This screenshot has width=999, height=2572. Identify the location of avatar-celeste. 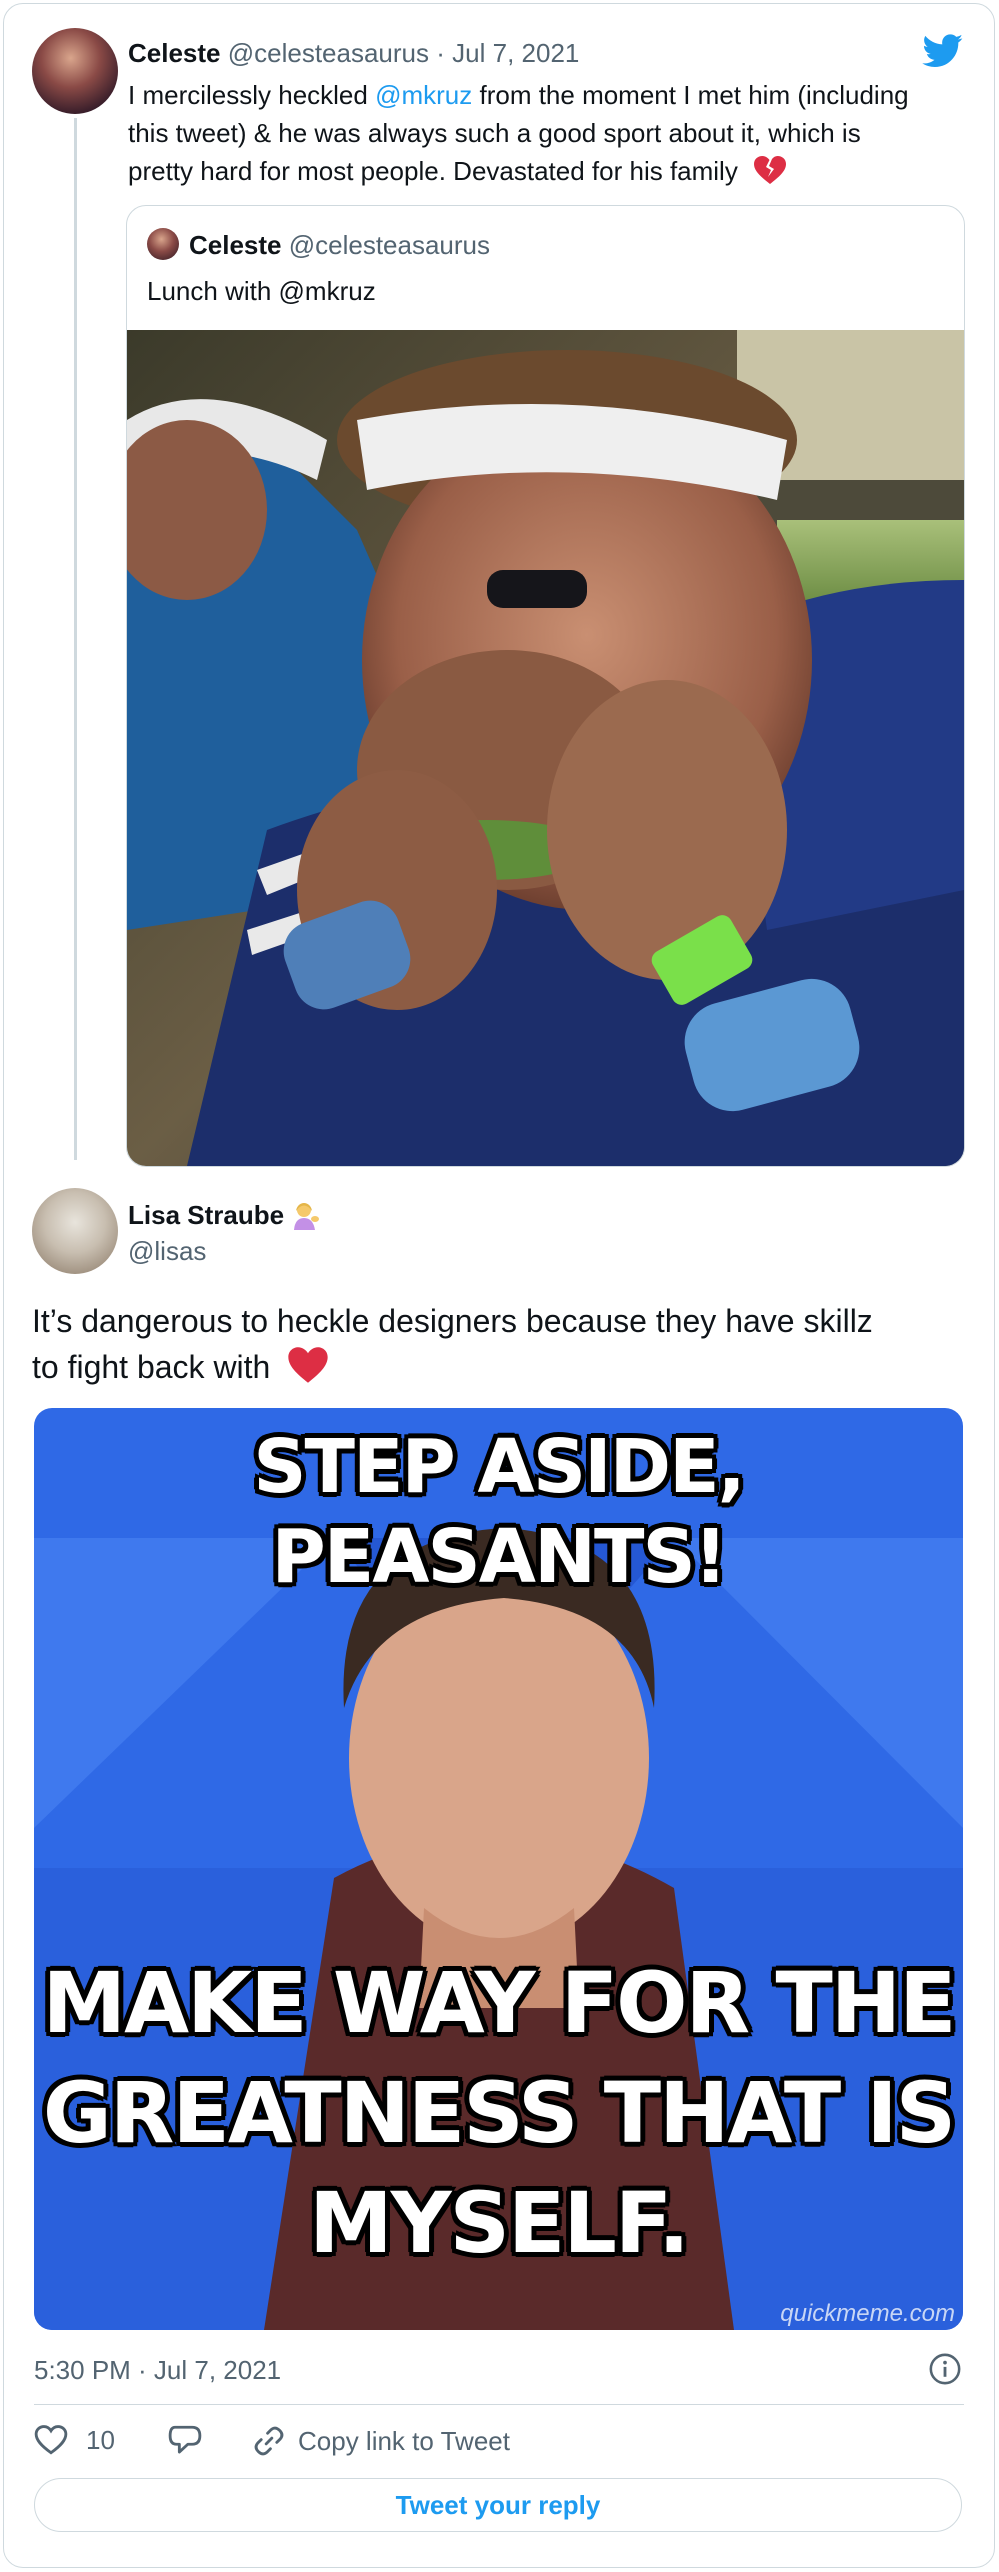
(75, 71).